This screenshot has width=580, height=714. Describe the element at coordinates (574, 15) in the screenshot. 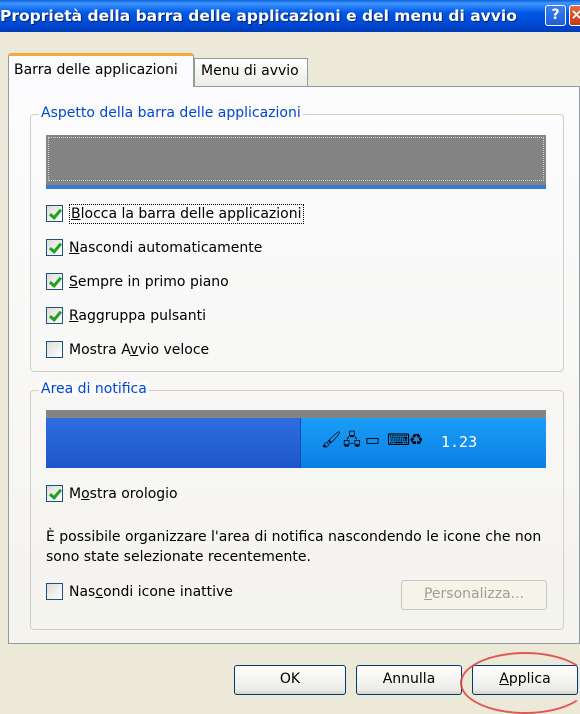

I see `close-icon: ×` at that location.